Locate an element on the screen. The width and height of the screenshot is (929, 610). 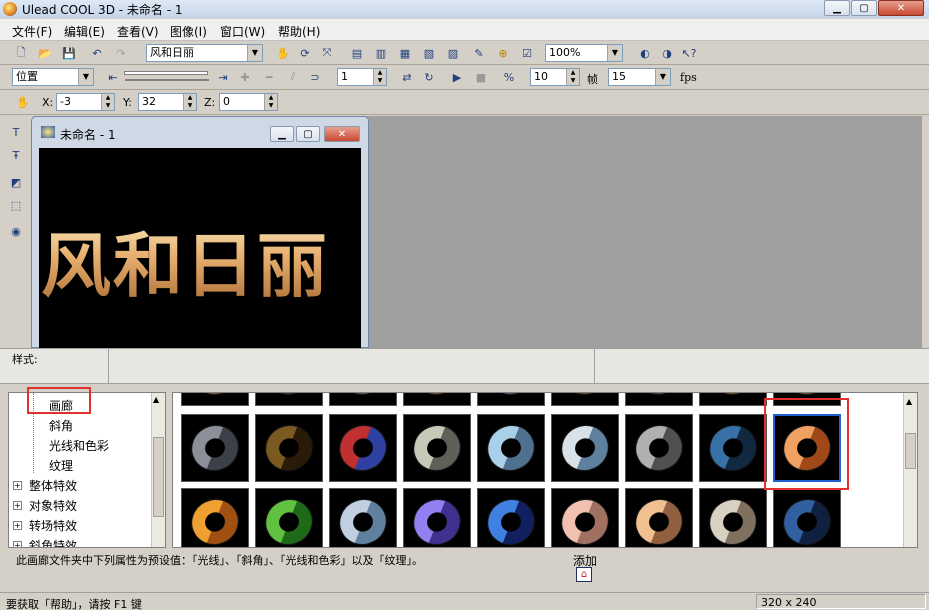
light-button: ✎ is located at coordinates (479, 53).